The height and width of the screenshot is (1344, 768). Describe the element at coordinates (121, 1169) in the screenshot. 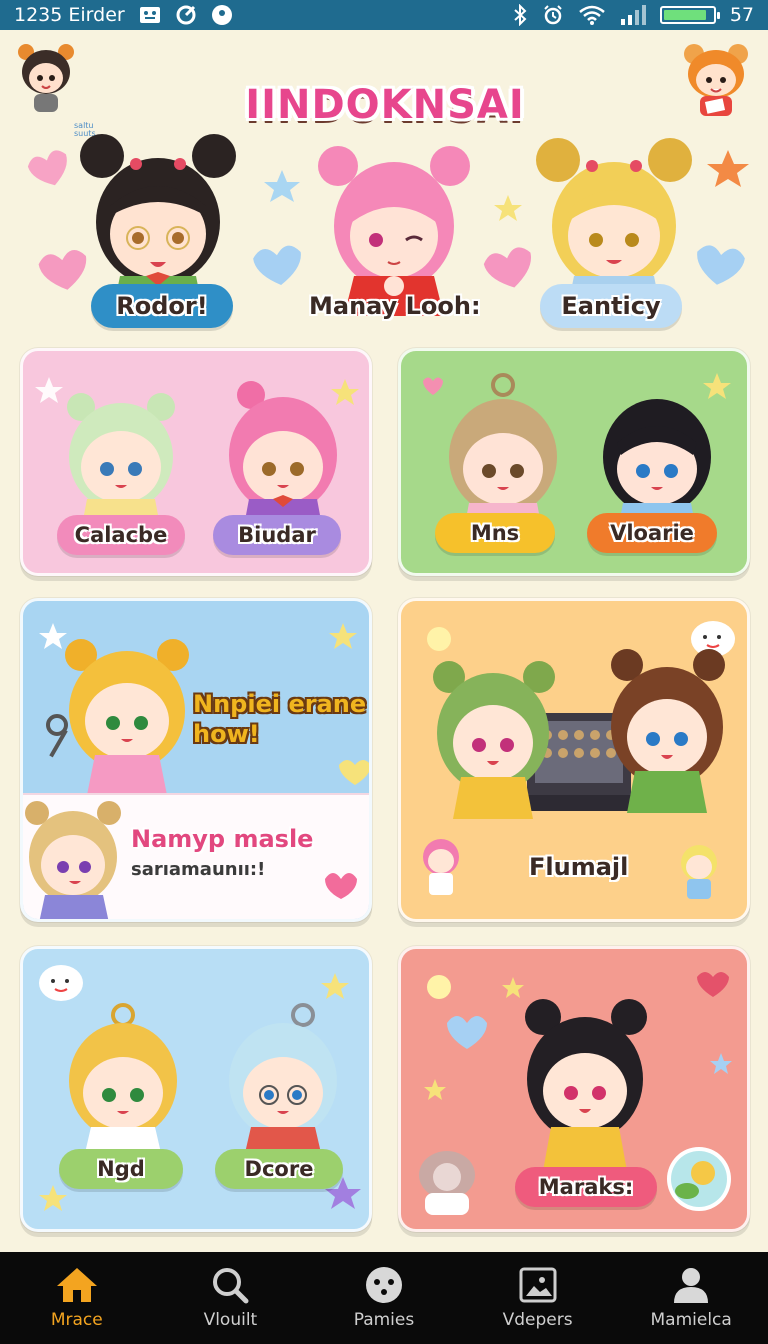

I see `card-label-ngd: Ngd` at that location.